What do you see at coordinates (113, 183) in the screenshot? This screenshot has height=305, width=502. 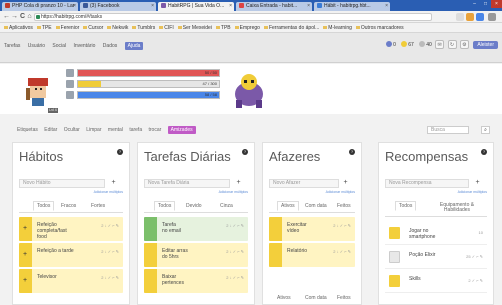 I see `add-habit-button: +` at bounding box center [113, 183].